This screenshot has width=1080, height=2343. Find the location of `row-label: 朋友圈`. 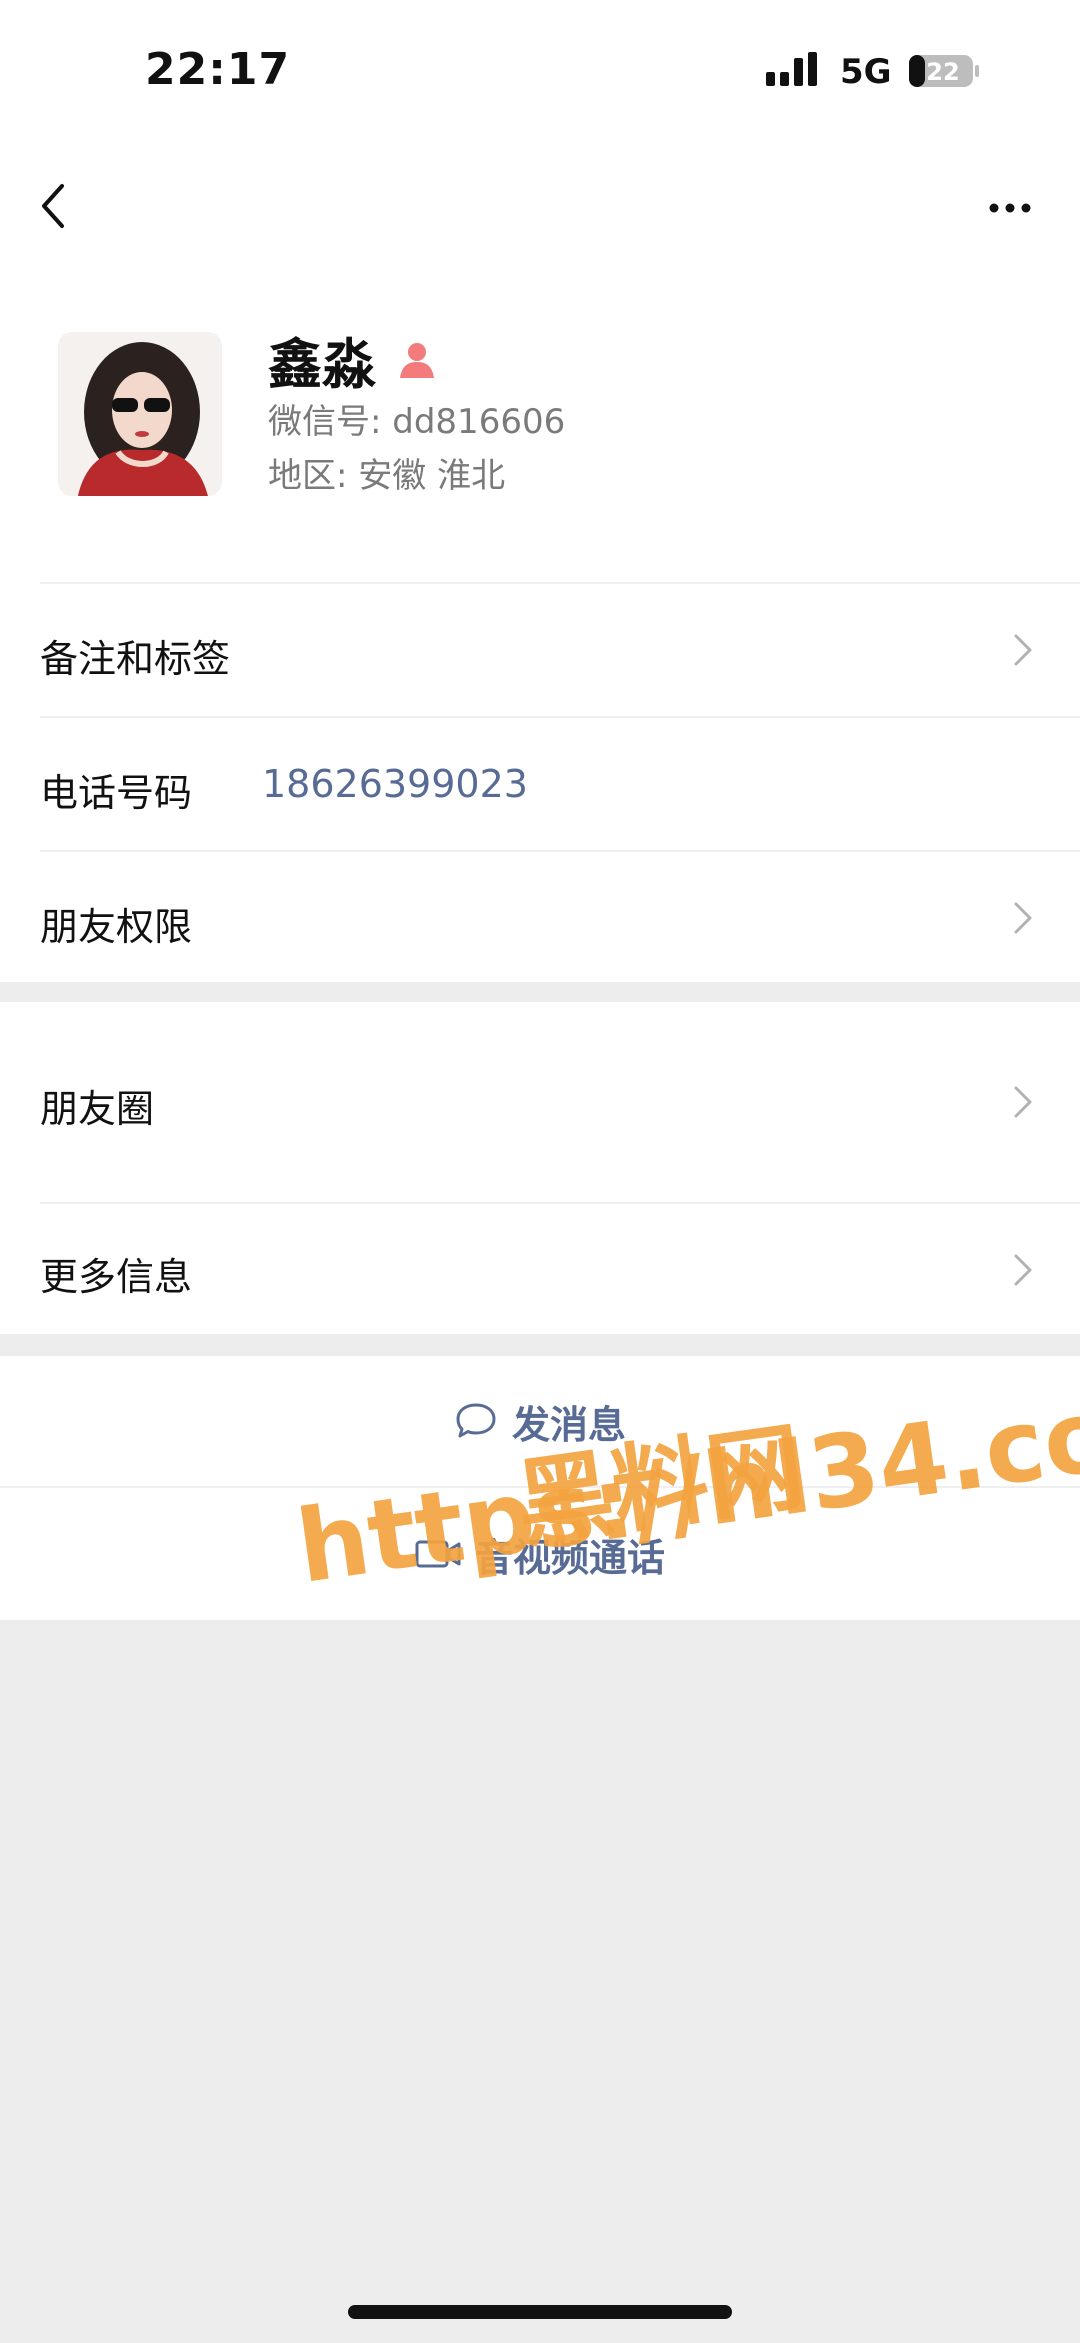

row-label: 朋友圈 is located at coordinates (97, 1109).